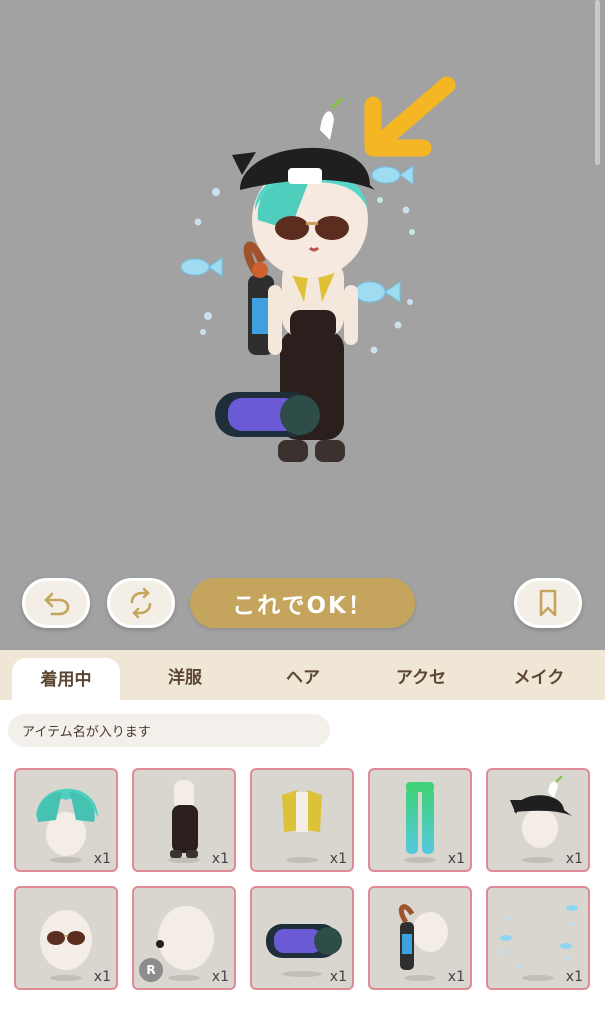 This screenshot has width=605, height=1024. What do you see at coordinates (302, 938) in the screenshot?
I see `item-cell-aquarium-bag: x1` at bounding box center [302, 938].